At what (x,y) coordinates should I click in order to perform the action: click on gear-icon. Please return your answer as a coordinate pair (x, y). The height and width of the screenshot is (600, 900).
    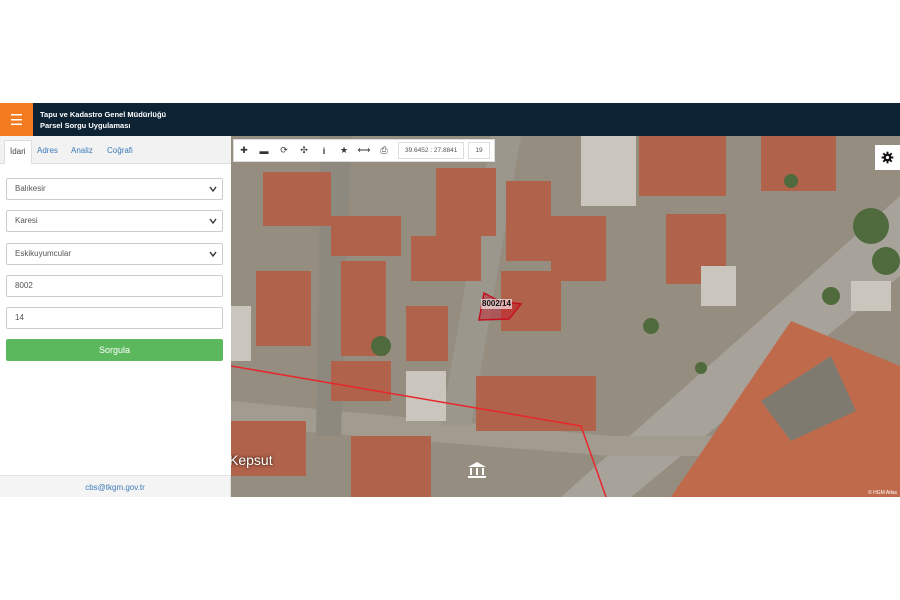
    Looking at the image, I should click on (887, 157).